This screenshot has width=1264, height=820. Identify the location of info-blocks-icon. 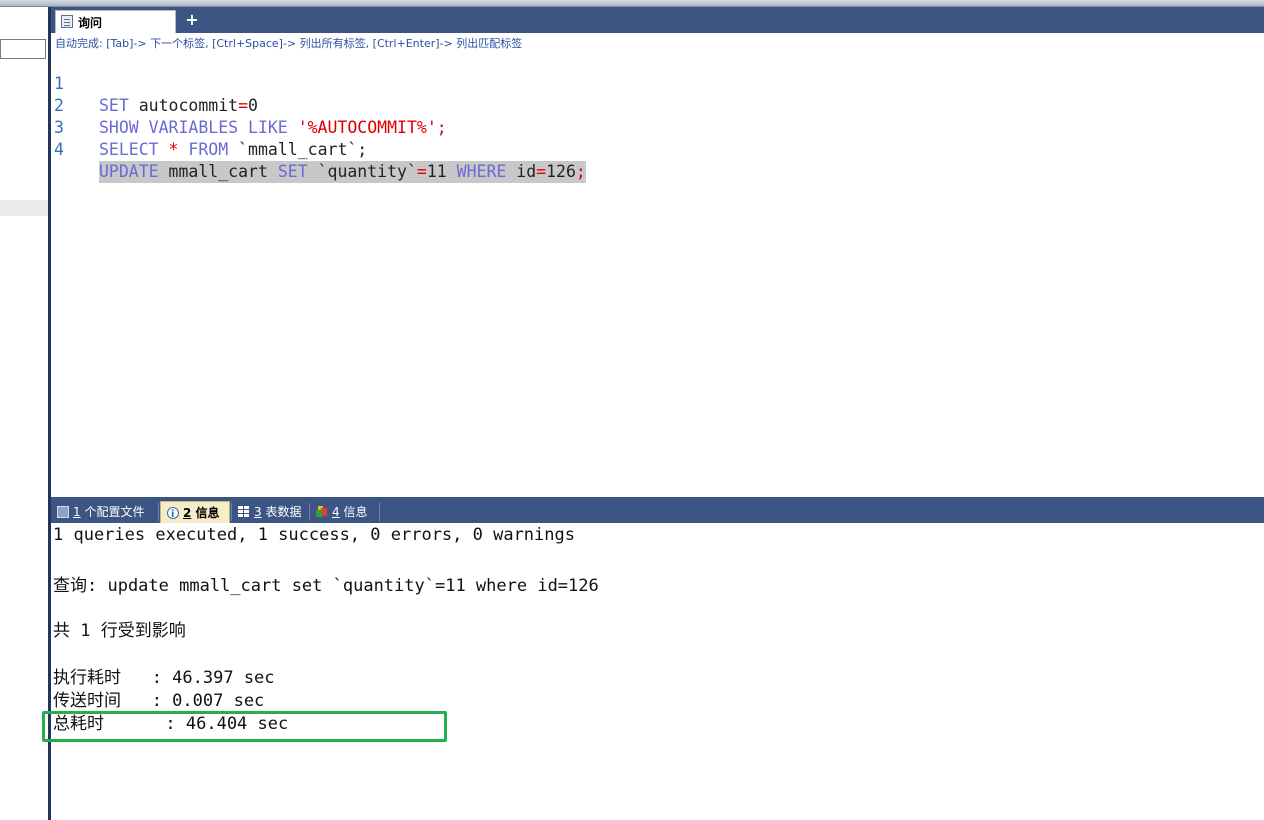
(322, 512).